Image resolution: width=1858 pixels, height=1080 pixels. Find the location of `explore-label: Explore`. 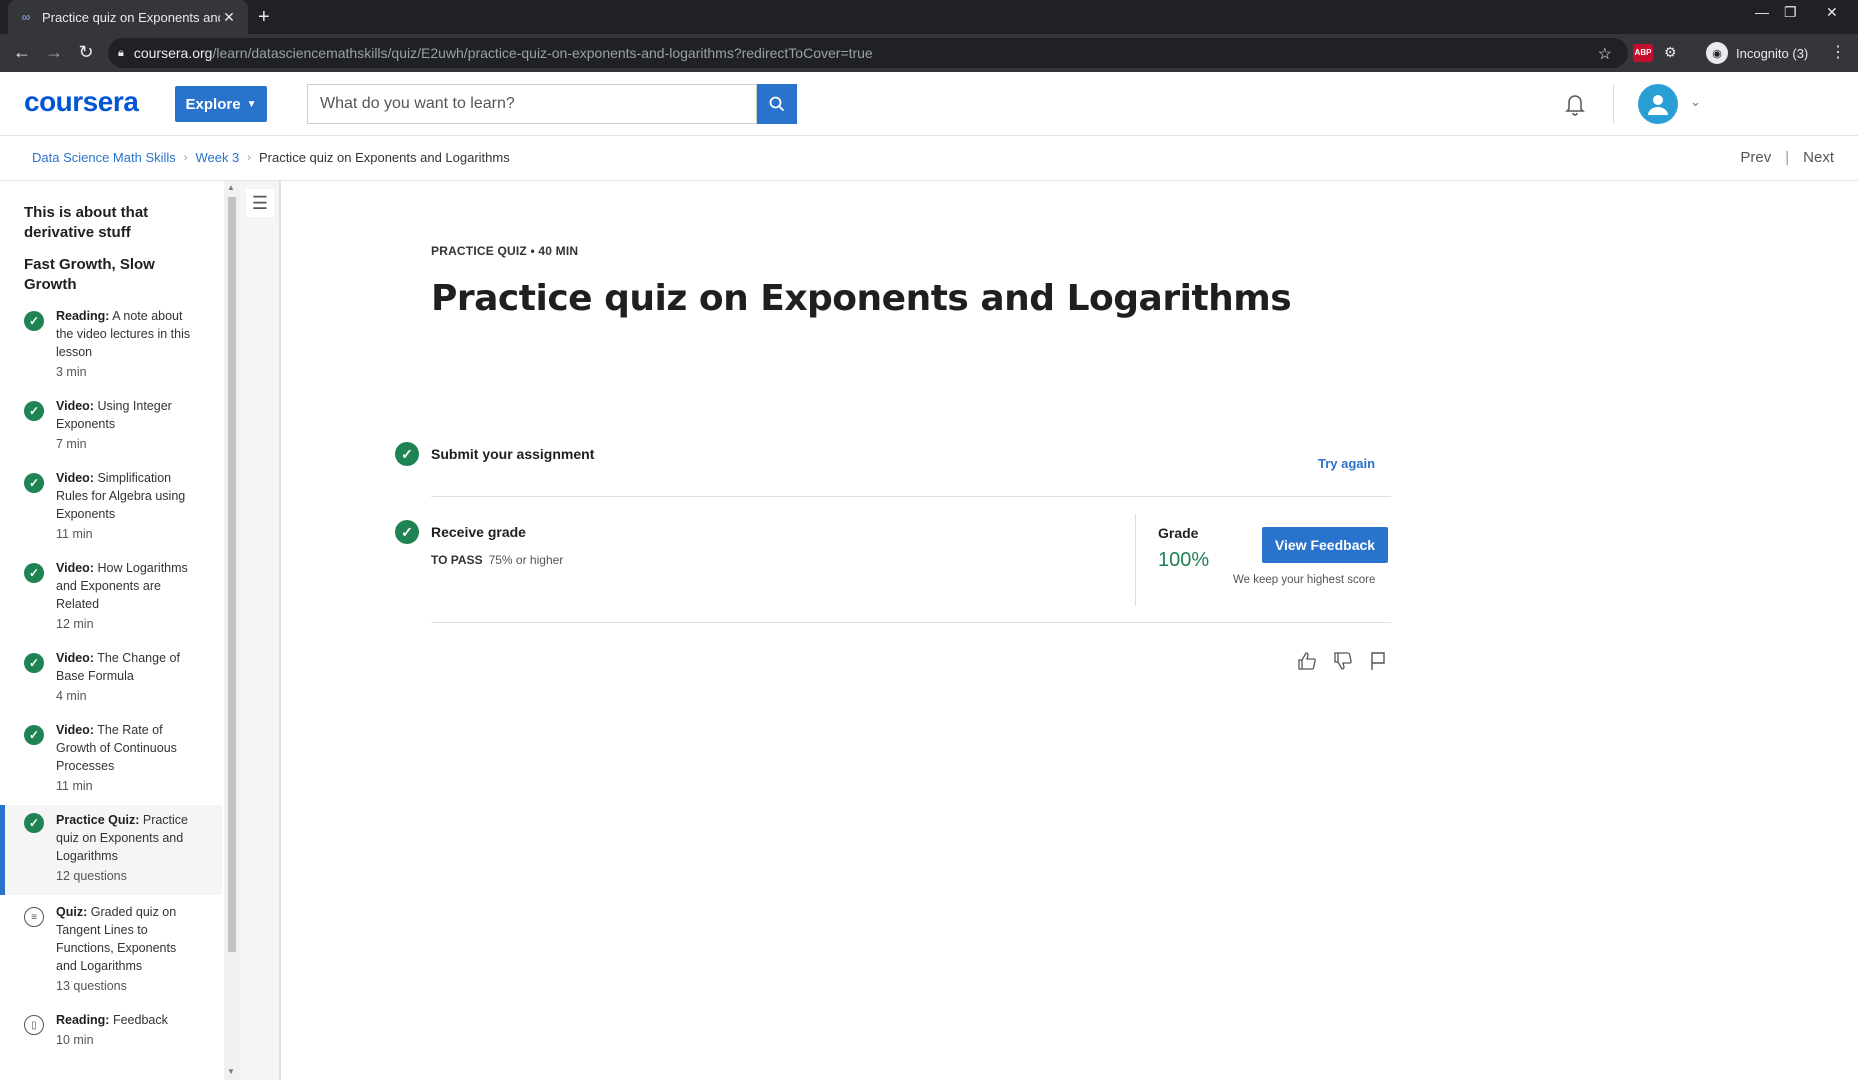

explore-label: Explore is located at coordinates (213, 104).